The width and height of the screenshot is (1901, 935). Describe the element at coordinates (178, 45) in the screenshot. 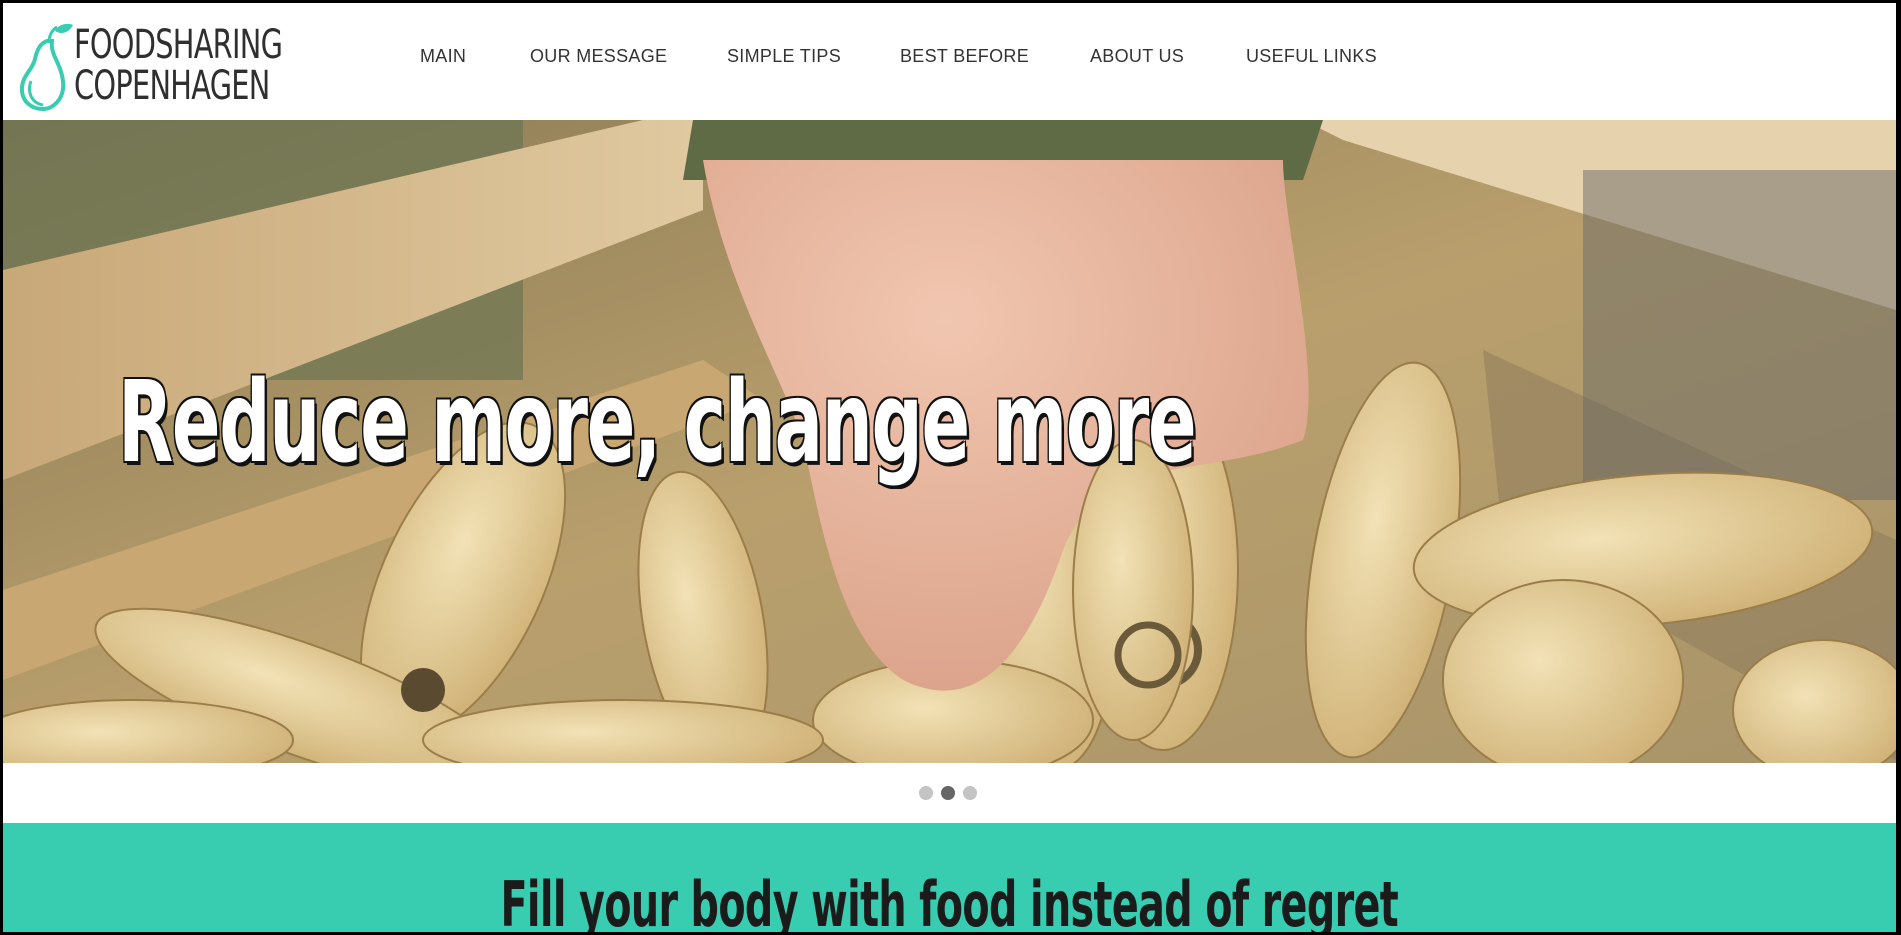

I see `logo-line-1: FOODSHARING` at that location.